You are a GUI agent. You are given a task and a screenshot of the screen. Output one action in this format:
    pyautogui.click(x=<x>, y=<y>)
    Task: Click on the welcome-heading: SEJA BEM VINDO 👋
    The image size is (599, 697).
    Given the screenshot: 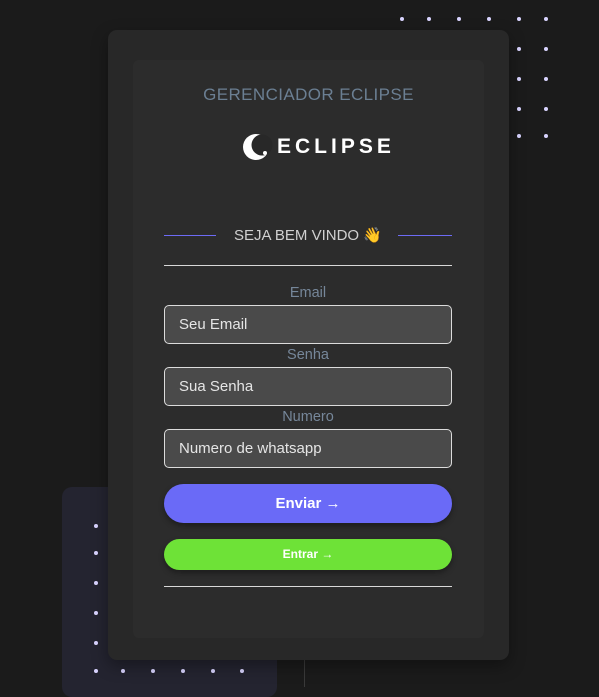 What is the action you would take?
    pyautogui.click(x=308, y=238)
    